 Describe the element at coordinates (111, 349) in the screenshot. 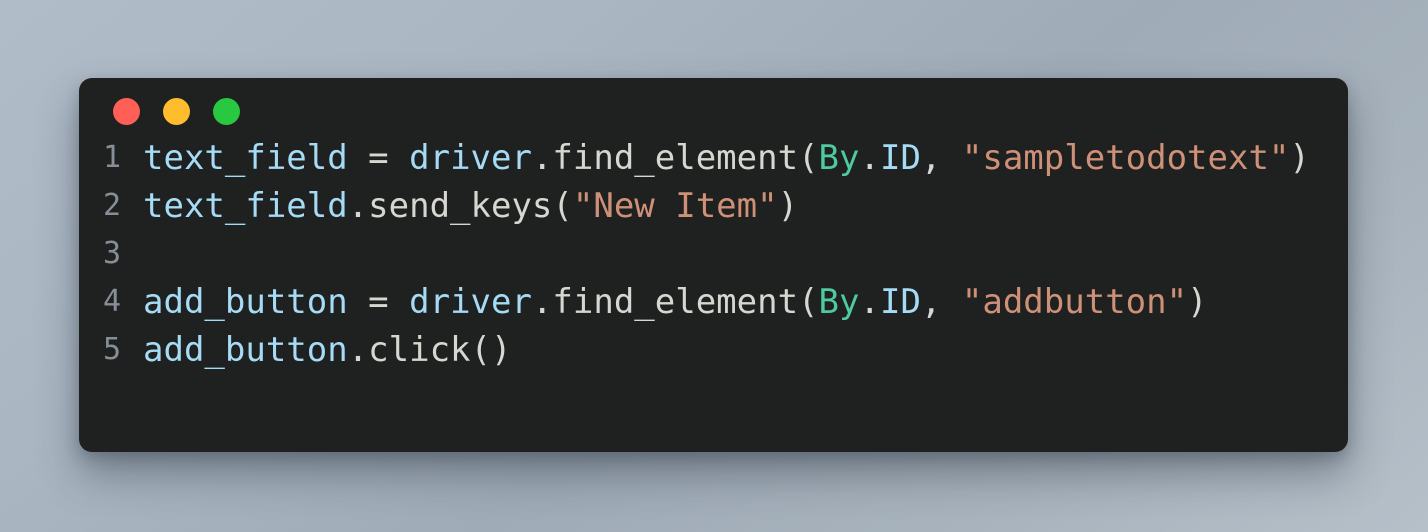

I see `line-number: 5` at that location.